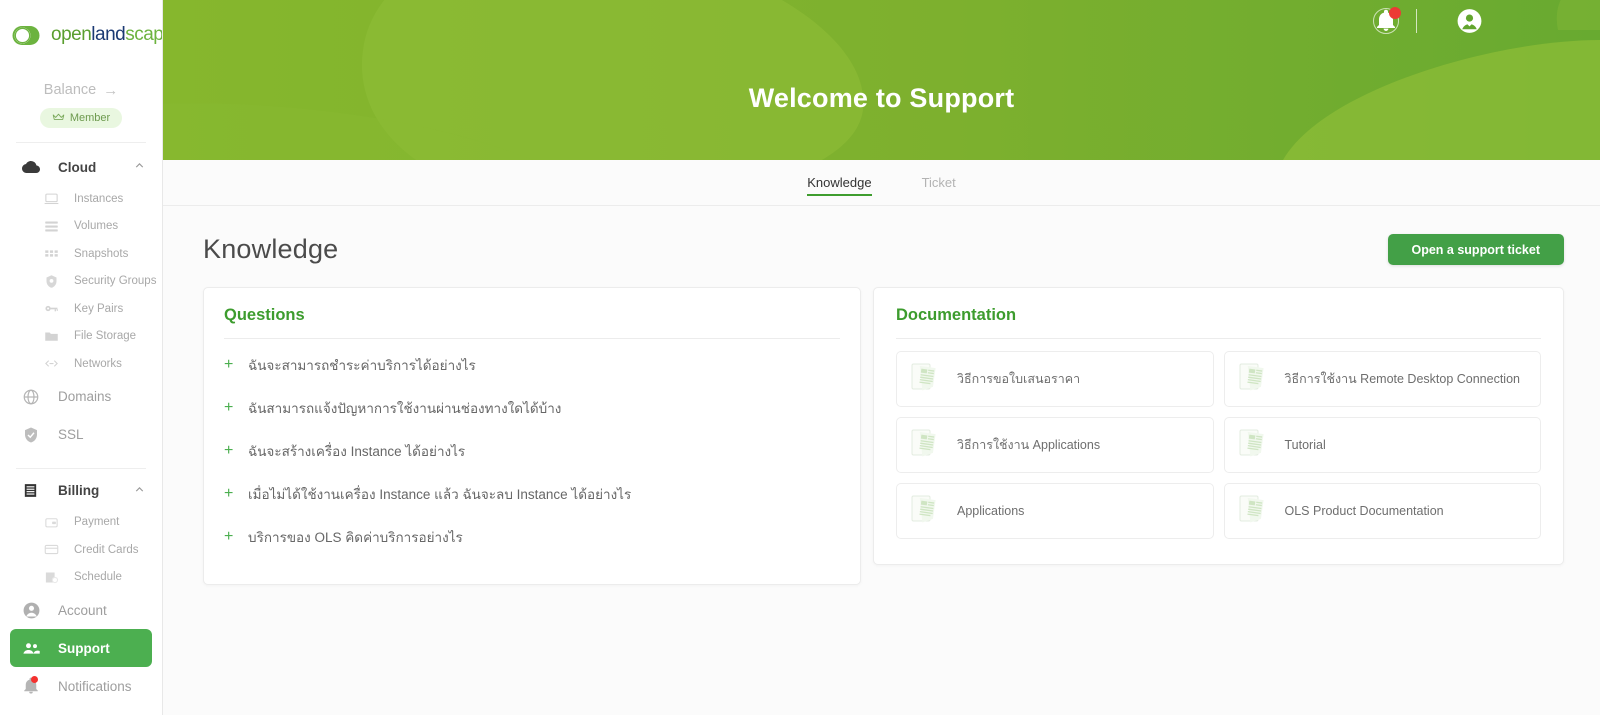 This screenshot has height=715, width=1600. I want to click on sidebar-item-account: Account, so click(81, 610).